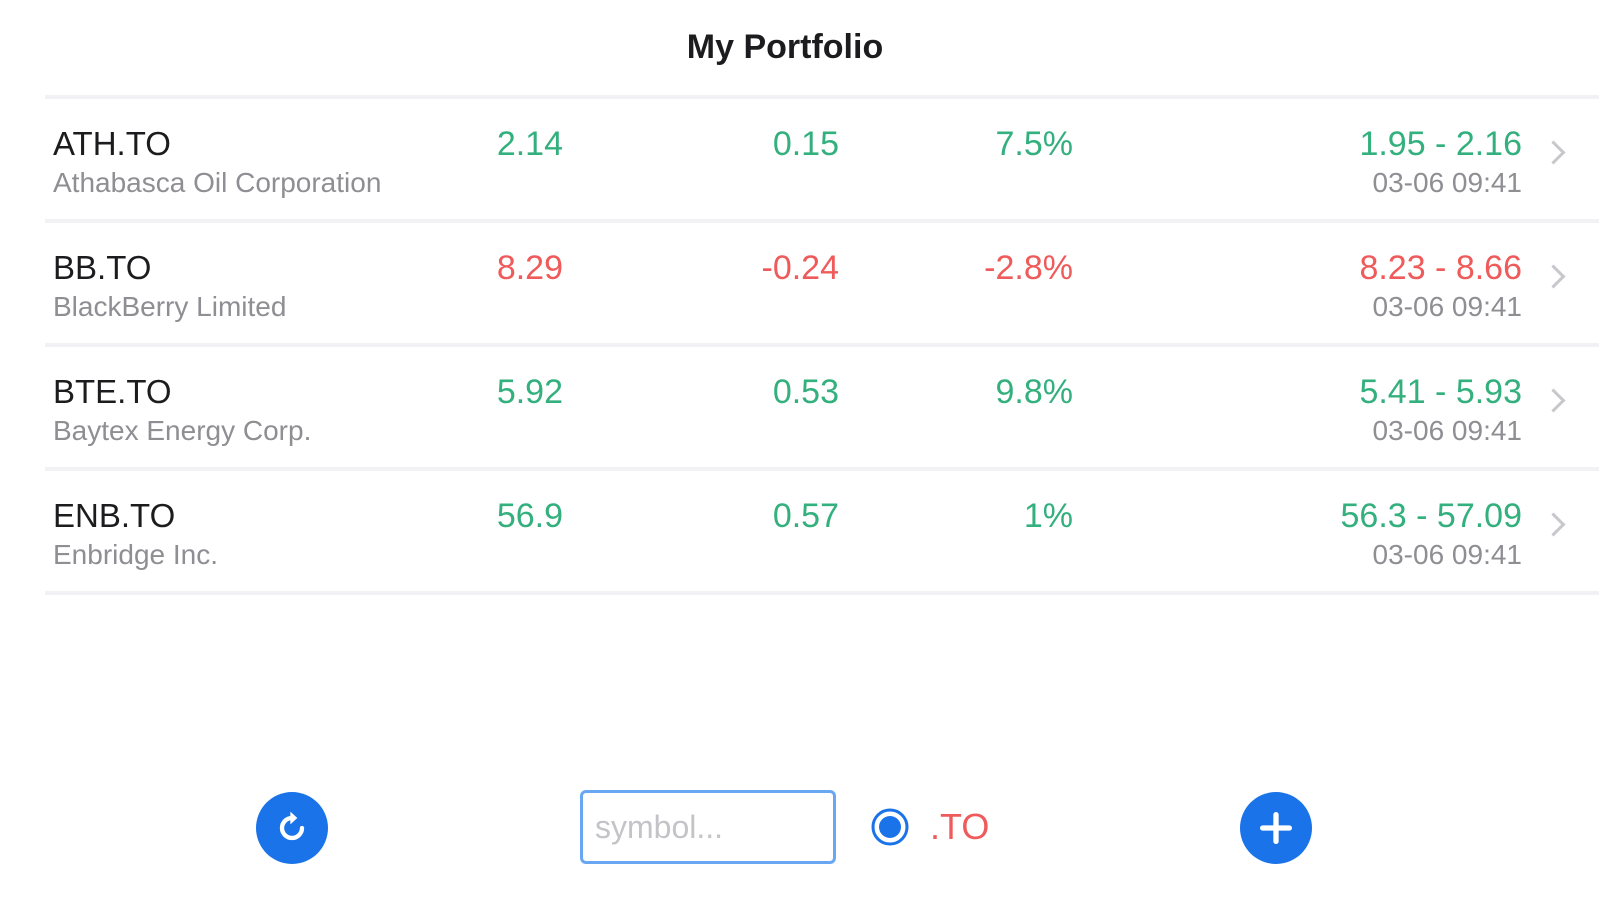 The width and height of the screenshot is (1599, 900). What do you see at coordinates (529, 392) in the screenshot?
I see `stock-price: 5.92` at bounding box center [529, 392].